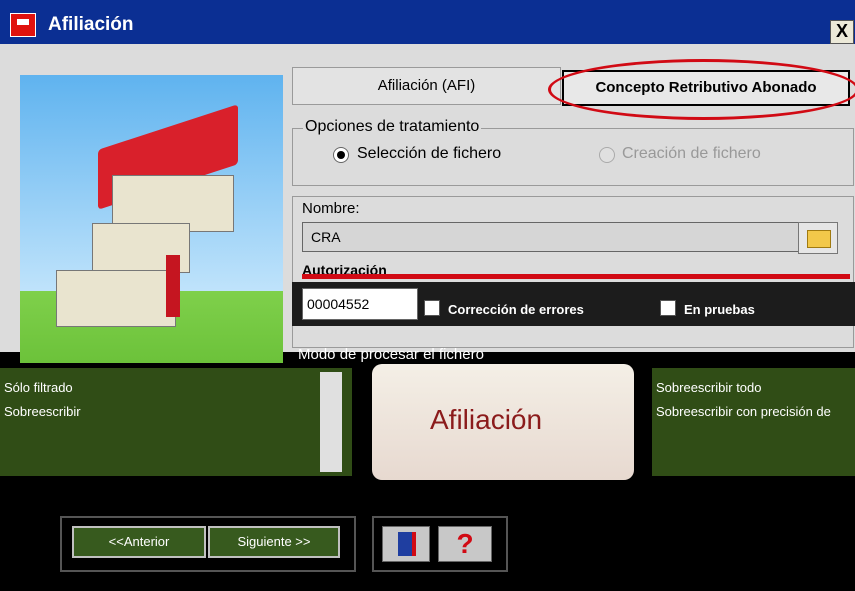 The height and width of the screenshot is (591, 855). I want to click on radio-select-file-label: Selección de fichero, so click(429, 153).